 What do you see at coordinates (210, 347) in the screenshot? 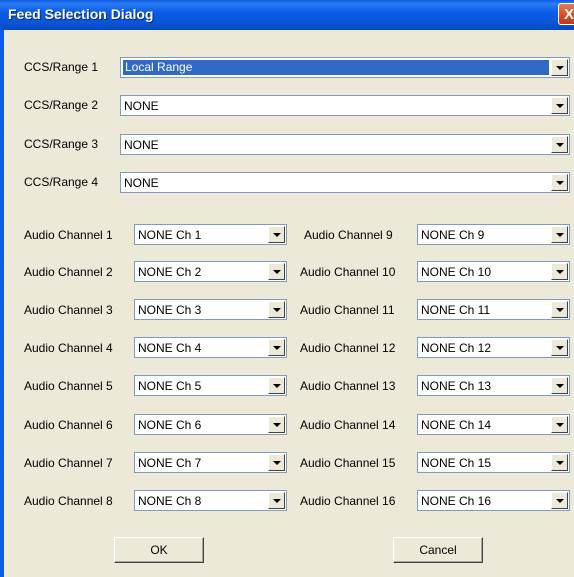
I see `audio-channel-4-select: NONE Ch 4` at bounding box center [210, 347].